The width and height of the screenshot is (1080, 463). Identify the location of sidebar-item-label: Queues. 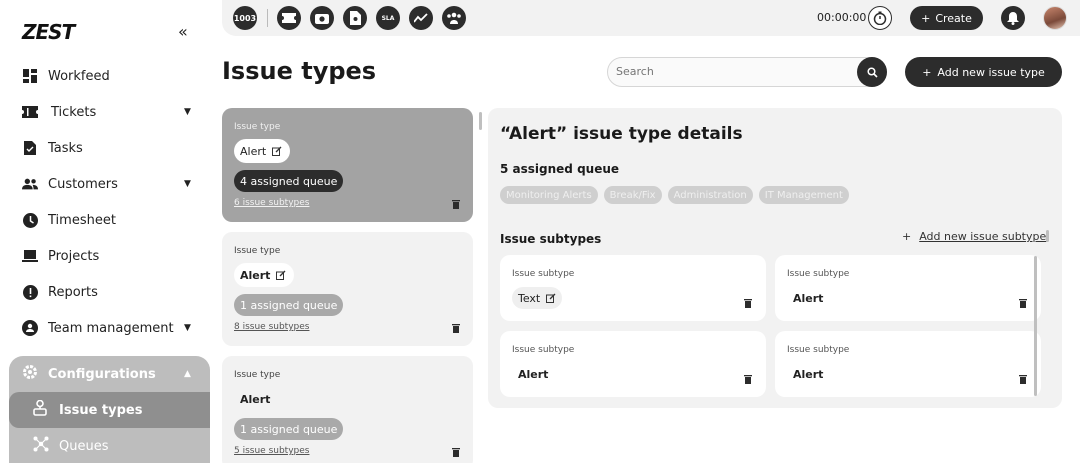
(84, 446).